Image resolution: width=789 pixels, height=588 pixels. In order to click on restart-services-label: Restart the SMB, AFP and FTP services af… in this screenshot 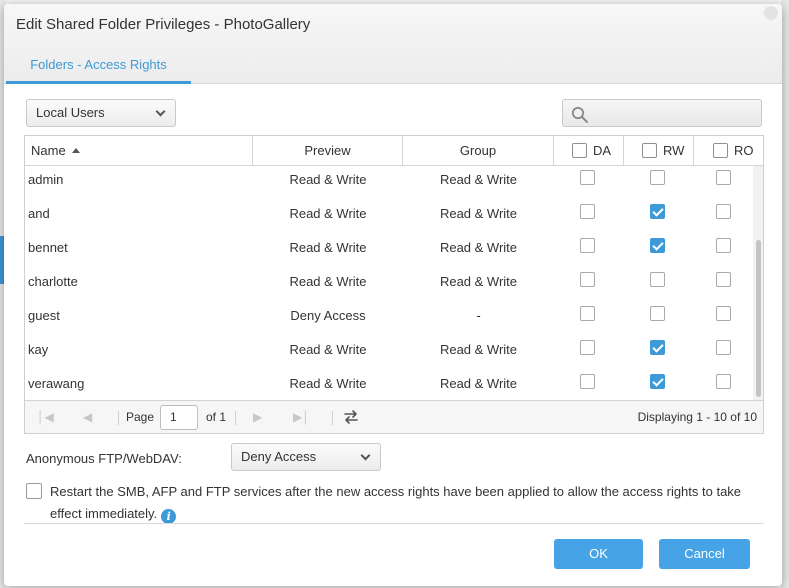, I will do `click(407, 503)`.